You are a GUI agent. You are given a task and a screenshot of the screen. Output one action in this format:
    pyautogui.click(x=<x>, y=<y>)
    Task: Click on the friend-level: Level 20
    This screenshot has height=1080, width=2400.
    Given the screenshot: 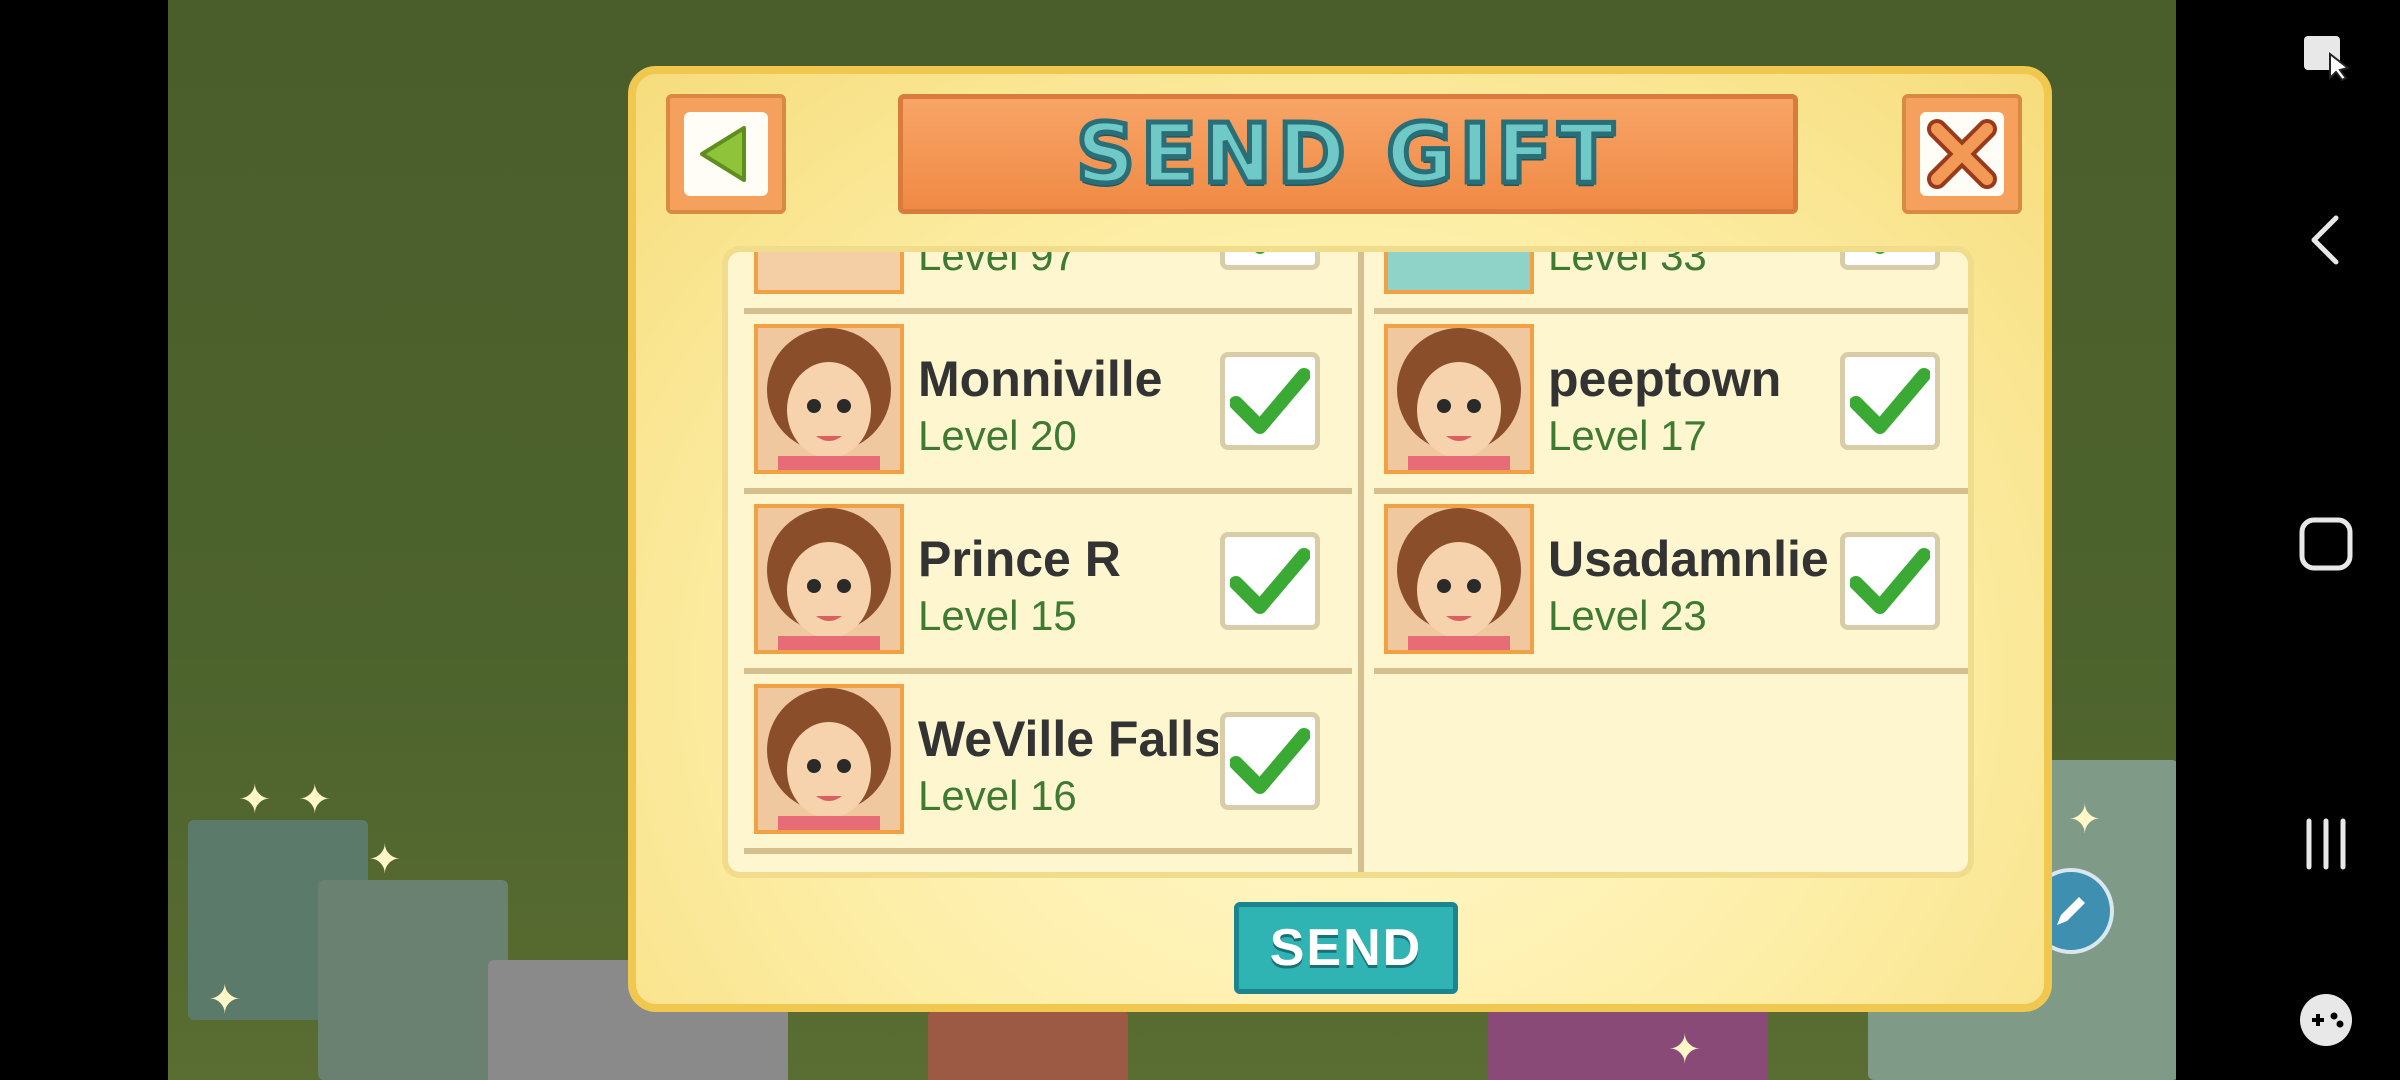 What is the action you would take?
    pyautogui.click(x=997, y=435)
    